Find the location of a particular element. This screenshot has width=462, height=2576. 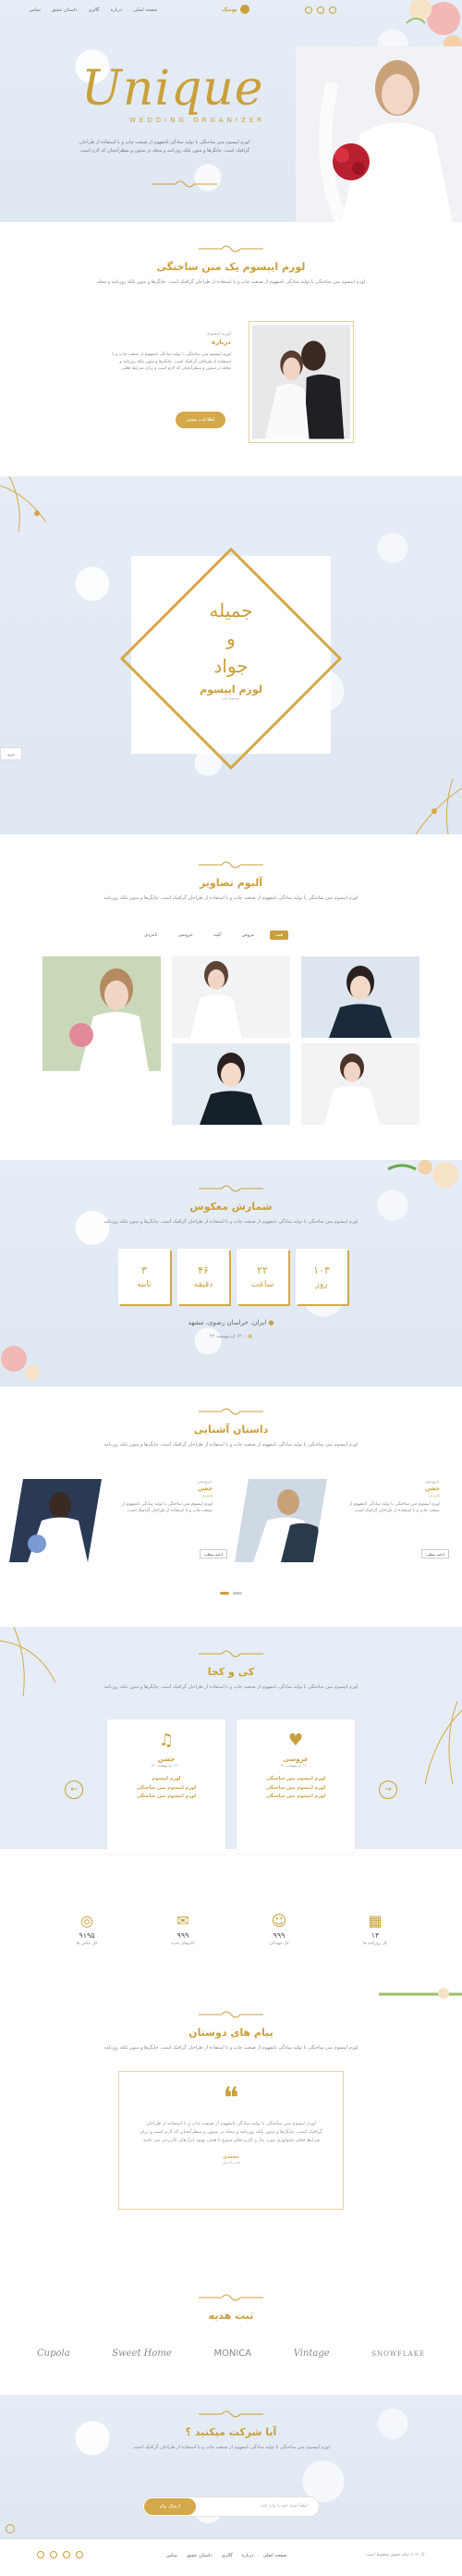

about-title: لورم ایپسوم یک متن ساختگی is located at coordinates (231, 267).